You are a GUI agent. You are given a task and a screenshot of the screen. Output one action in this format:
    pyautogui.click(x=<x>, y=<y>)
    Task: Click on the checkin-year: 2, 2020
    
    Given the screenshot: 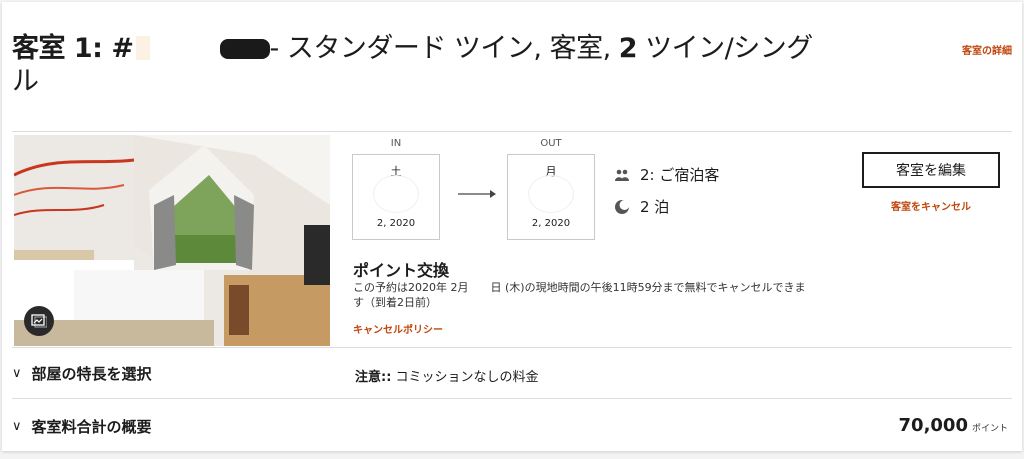 What is the action you would take?
    pyautogui.click(x=396, y=223)
    